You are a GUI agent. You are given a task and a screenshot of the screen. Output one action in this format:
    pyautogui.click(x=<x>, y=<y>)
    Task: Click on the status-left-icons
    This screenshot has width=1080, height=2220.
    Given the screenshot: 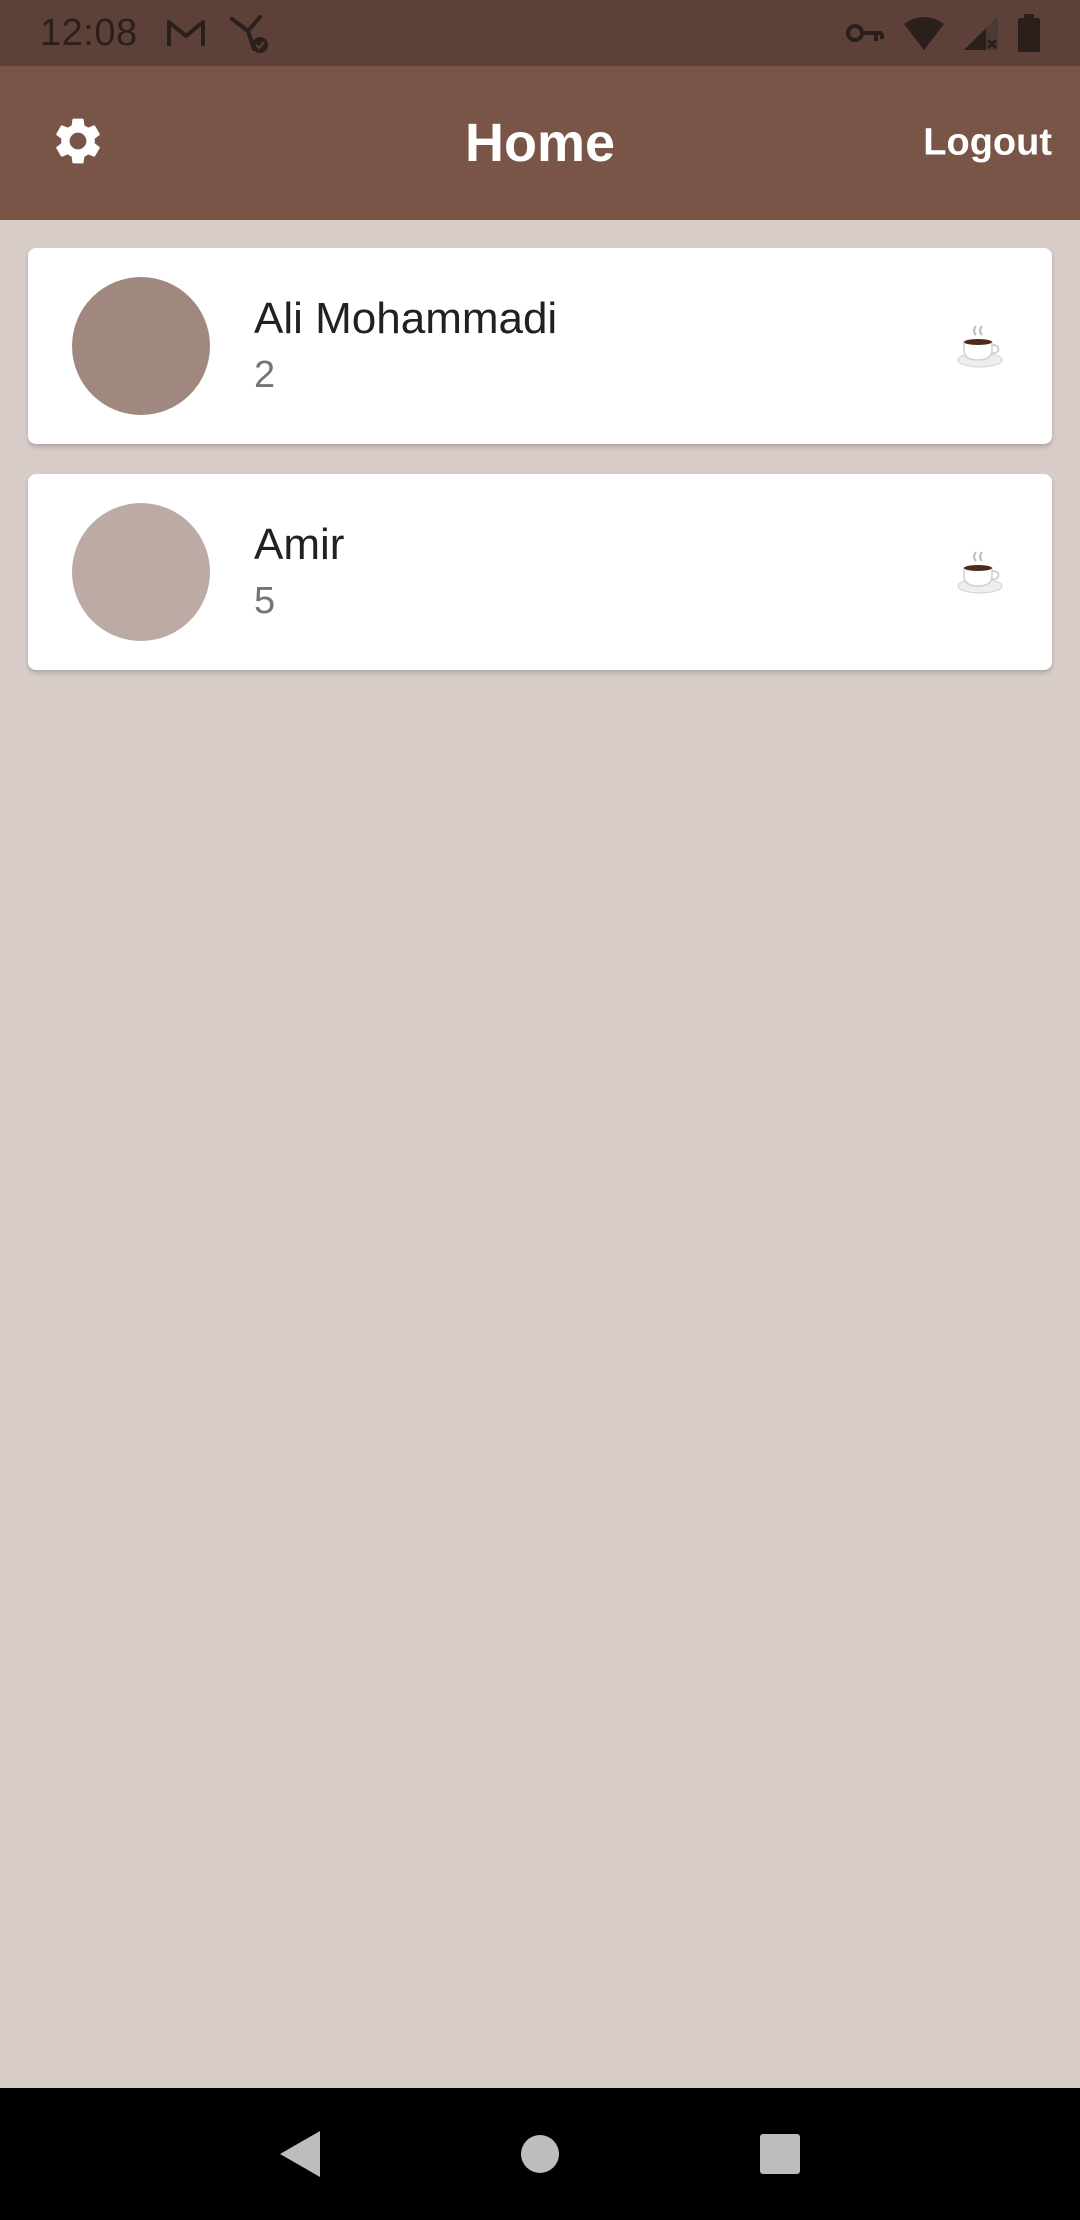 What is the action you would take?
    pyautogui.click(x=219, y=33)
    